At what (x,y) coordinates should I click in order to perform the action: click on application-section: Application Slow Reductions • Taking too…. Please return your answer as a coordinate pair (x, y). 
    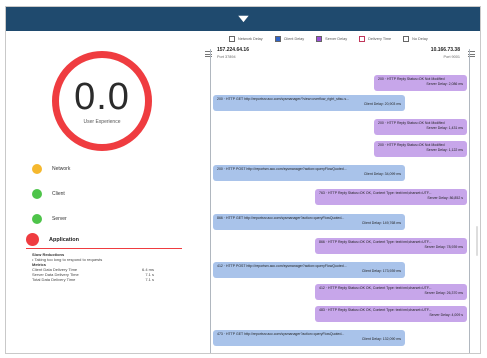
    Looking at the image, I should click on (104, 257).